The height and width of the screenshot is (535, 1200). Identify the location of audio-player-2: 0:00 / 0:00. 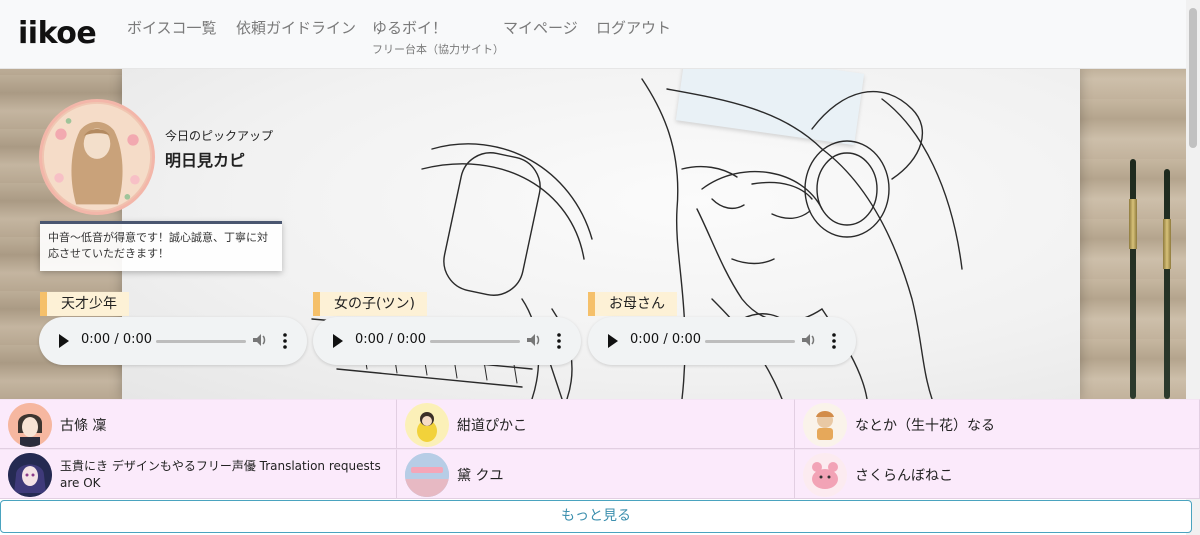
(447, 341).